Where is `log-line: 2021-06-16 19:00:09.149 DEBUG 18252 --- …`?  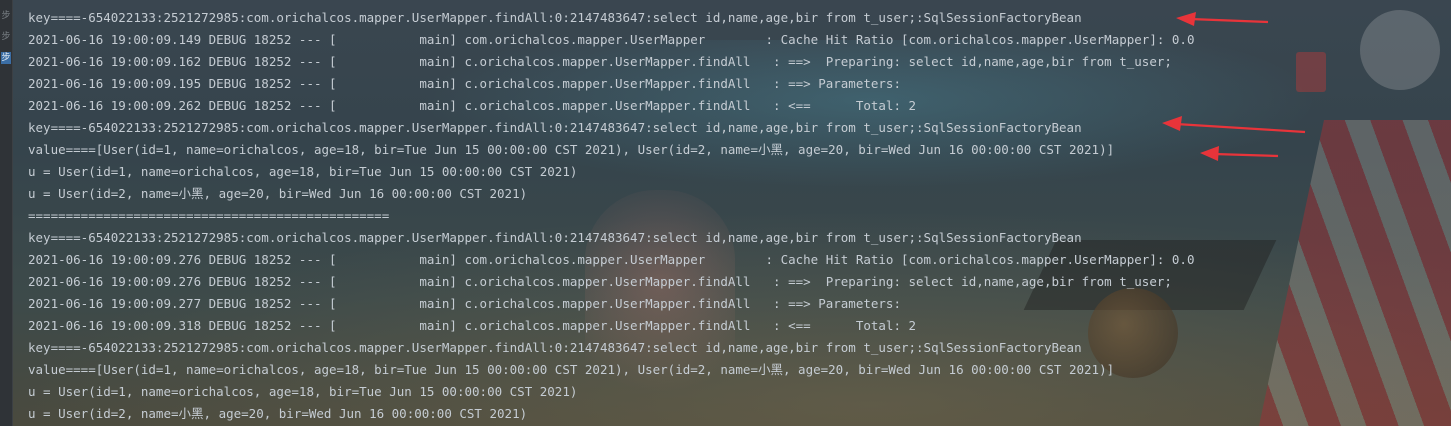
log-line: 2021-06-16 19:00:09.149 DEBUG 18252 --- … is located at coordinates (611, 39).